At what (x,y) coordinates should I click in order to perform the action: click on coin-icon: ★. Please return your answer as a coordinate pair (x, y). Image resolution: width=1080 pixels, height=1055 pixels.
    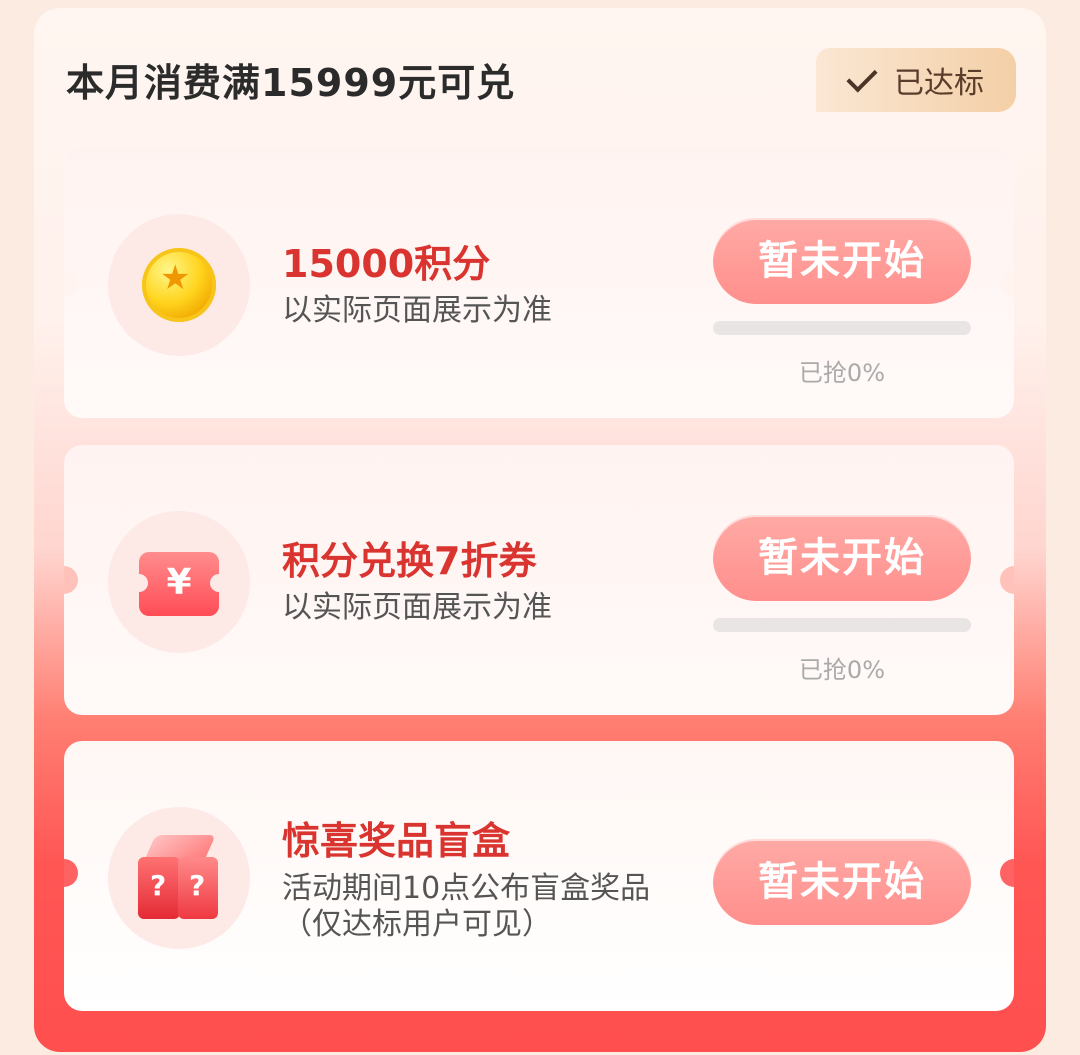
    Looking at the image, I should click on (179, 285).